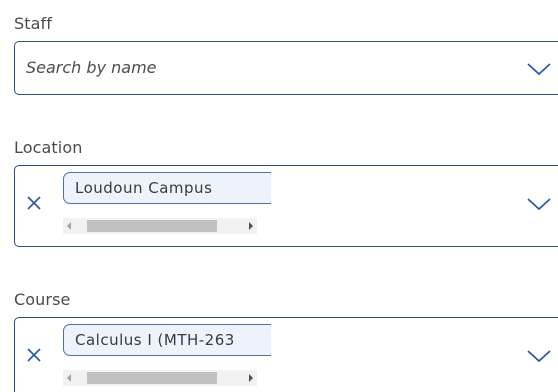  What do you see at coordinates (48, 147) in the screenshot?
I see `location-label: Location` at bounding box center [48, 147].